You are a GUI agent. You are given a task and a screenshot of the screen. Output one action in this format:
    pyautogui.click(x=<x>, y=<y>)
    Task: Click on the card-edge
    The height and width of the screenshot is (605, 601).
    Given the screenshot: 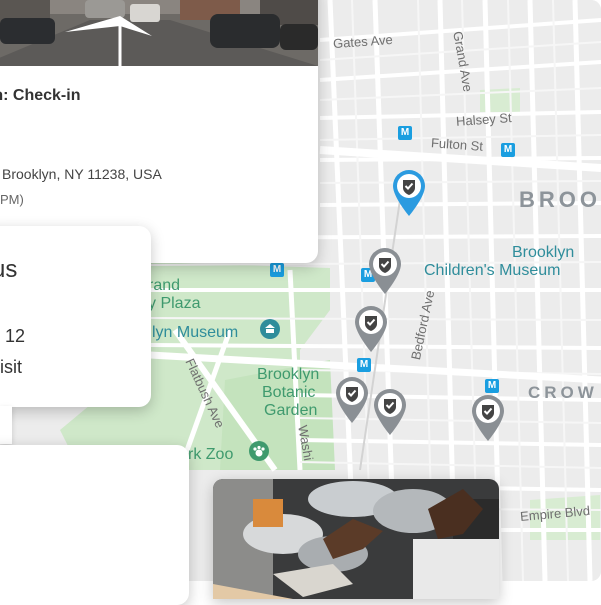 What is the action you would take?
    pyautogui.click(x=6, y=425)
    